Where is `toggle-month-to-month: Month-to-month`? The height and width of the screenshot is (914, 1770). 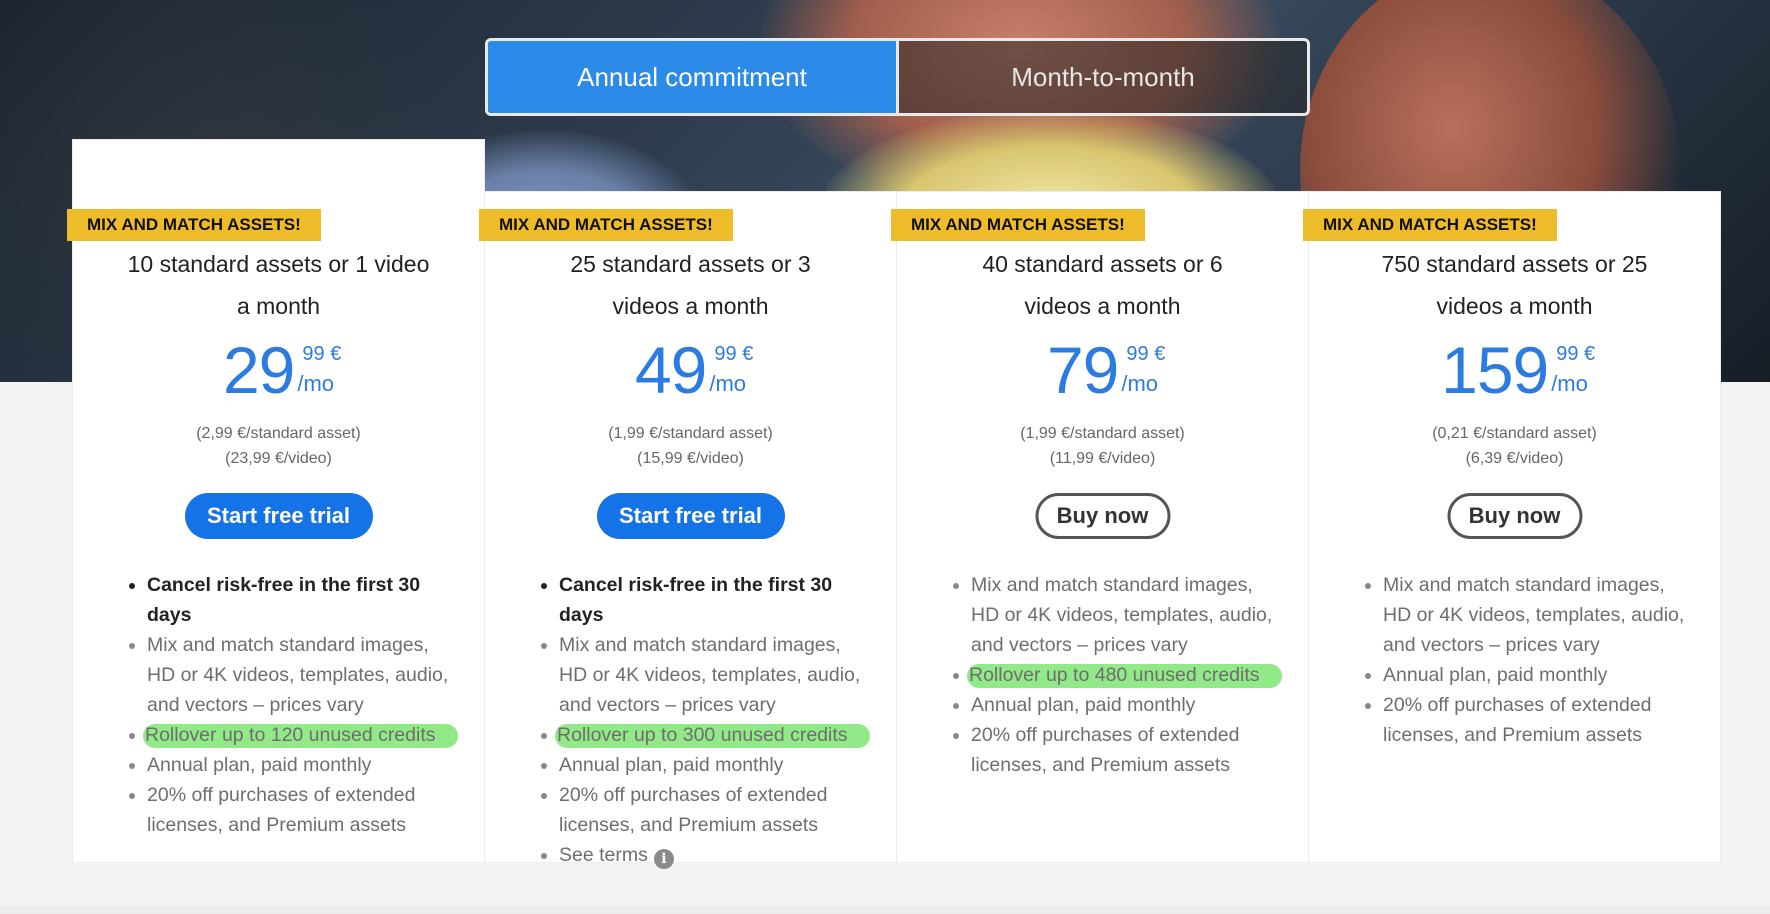 toggle-month-to-month: Month-to-month is located at coordinates (1103, 77).